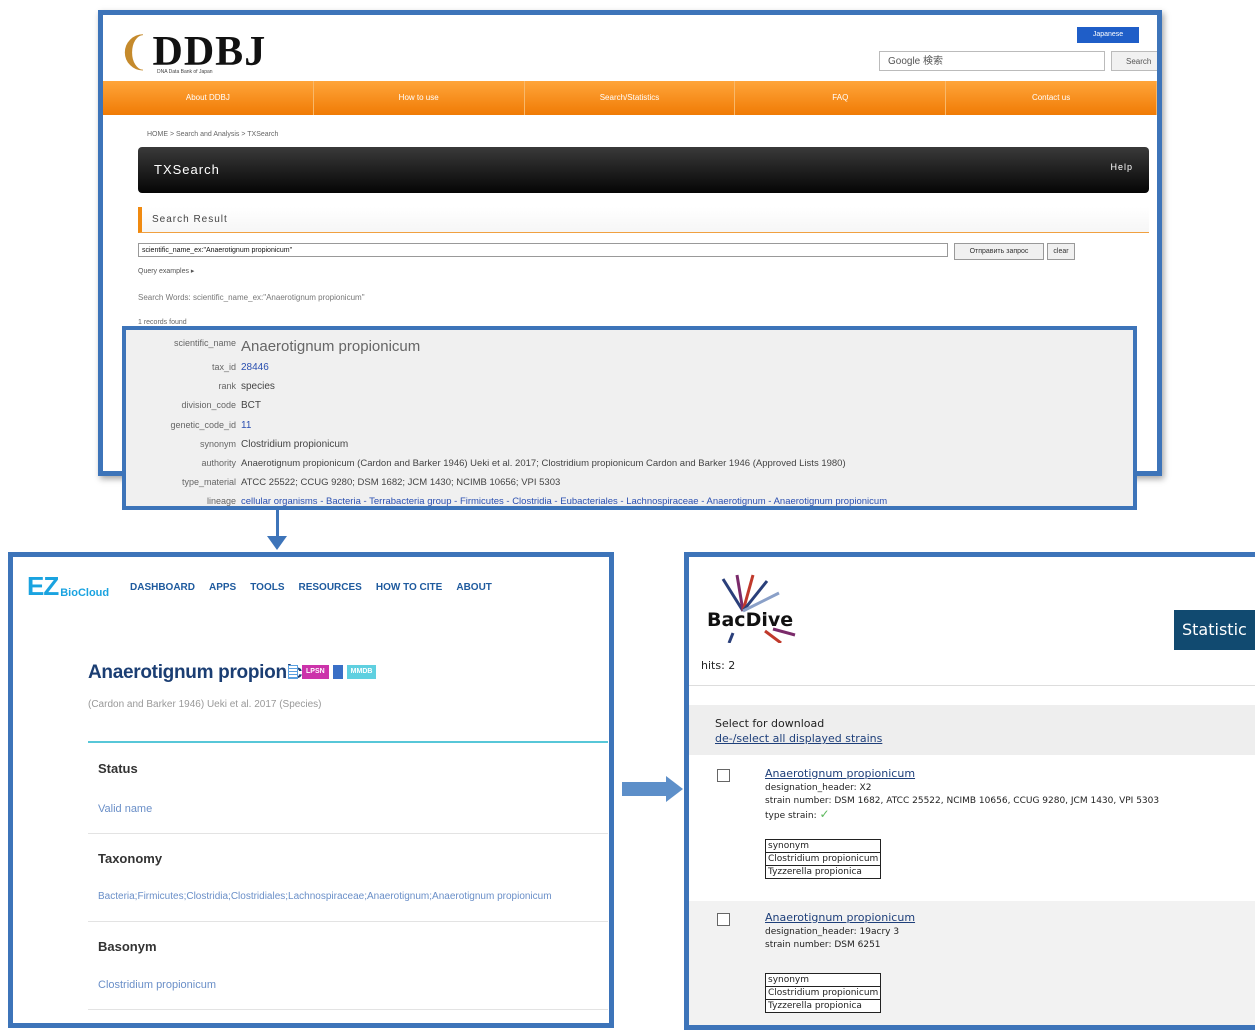  What do you see at coordinates (162, 322) in the screenshot?
I see `records-found: 1 records found` at bounding box center [162, 322].